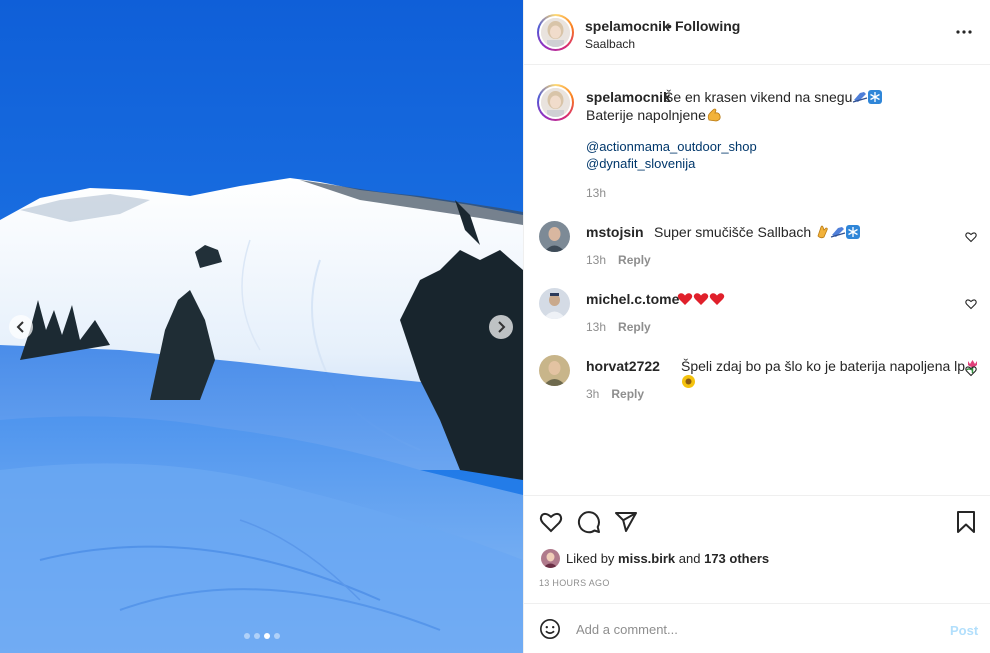 Image resolution: width=990 pixels, height=653 pixels. What do you see at coordinates (592, 394) in the screenshot?
I see `comment-time: 3h` at bounding box center [592, 394].